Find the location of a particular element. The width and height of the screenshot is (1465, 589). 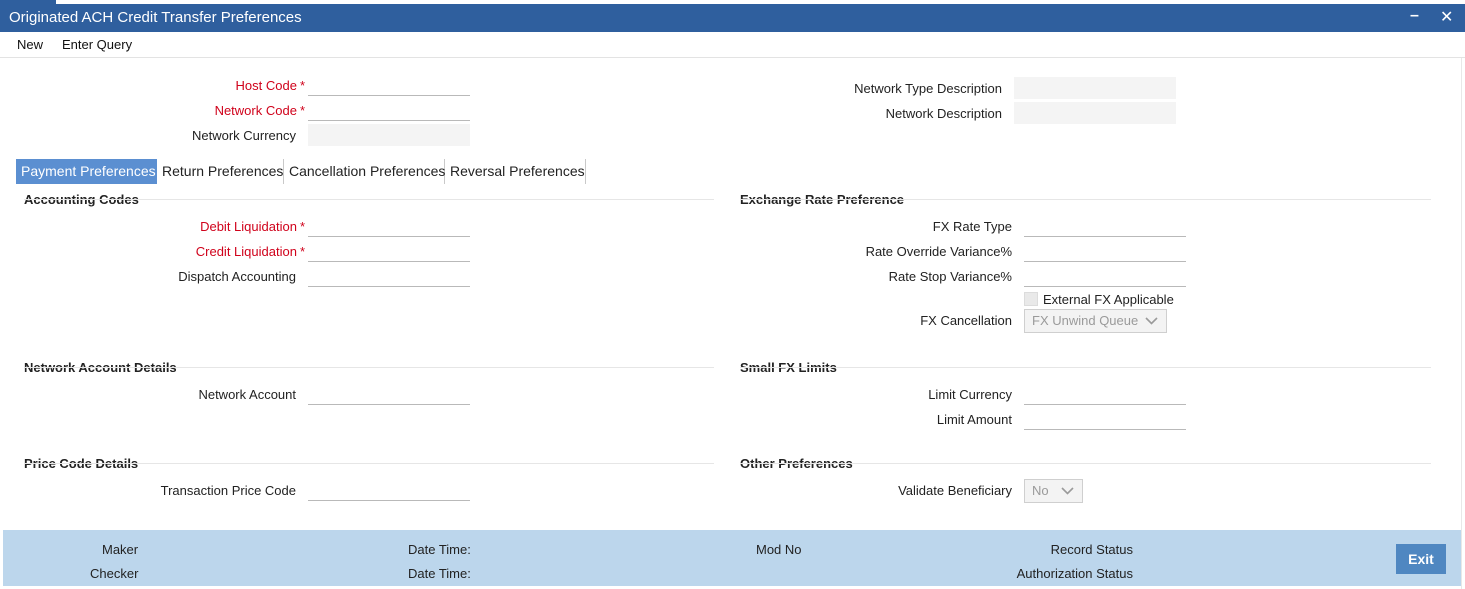

debit-liquidation-input is located at coordinates (389, 226).